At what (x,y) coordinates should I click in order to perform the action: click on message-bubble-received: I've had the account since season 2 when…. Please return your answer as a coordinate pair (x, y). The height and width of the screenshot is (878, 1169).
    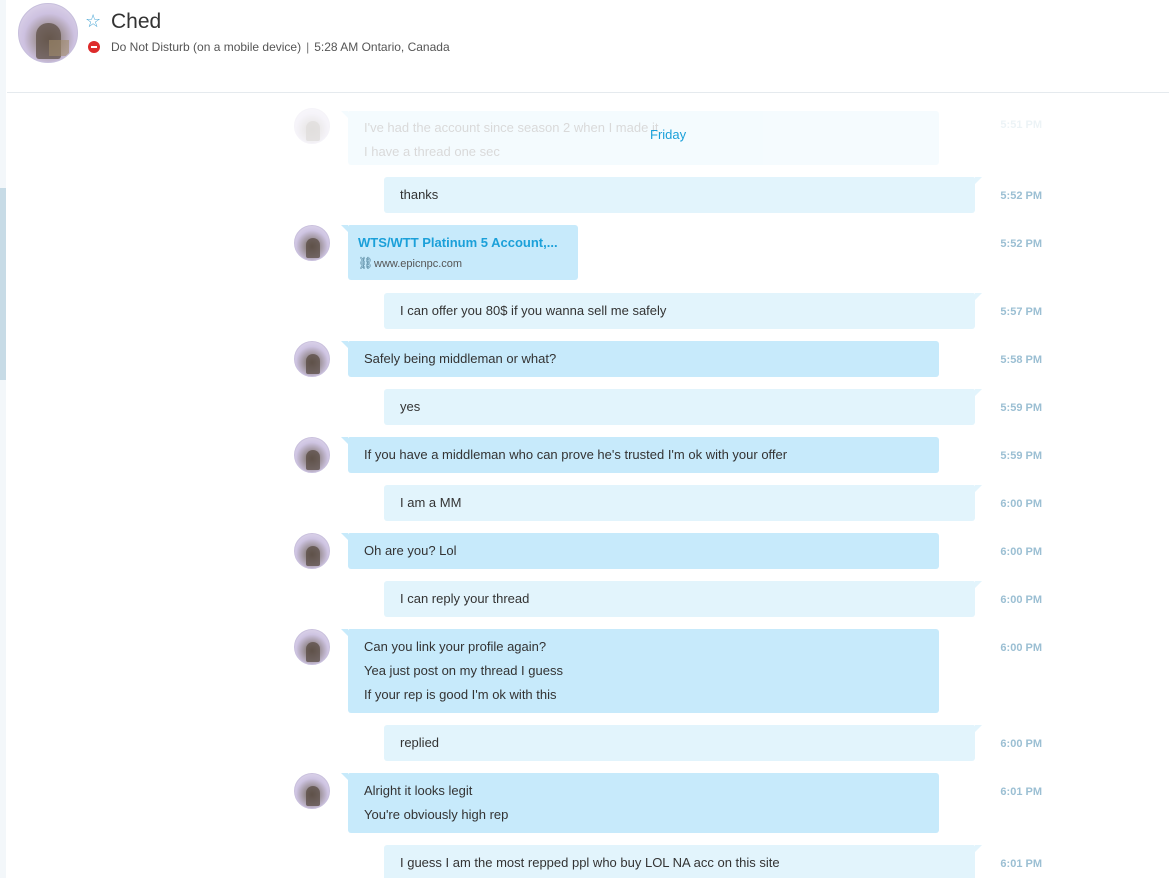
    Looking at the image, I should click on (640, 138).